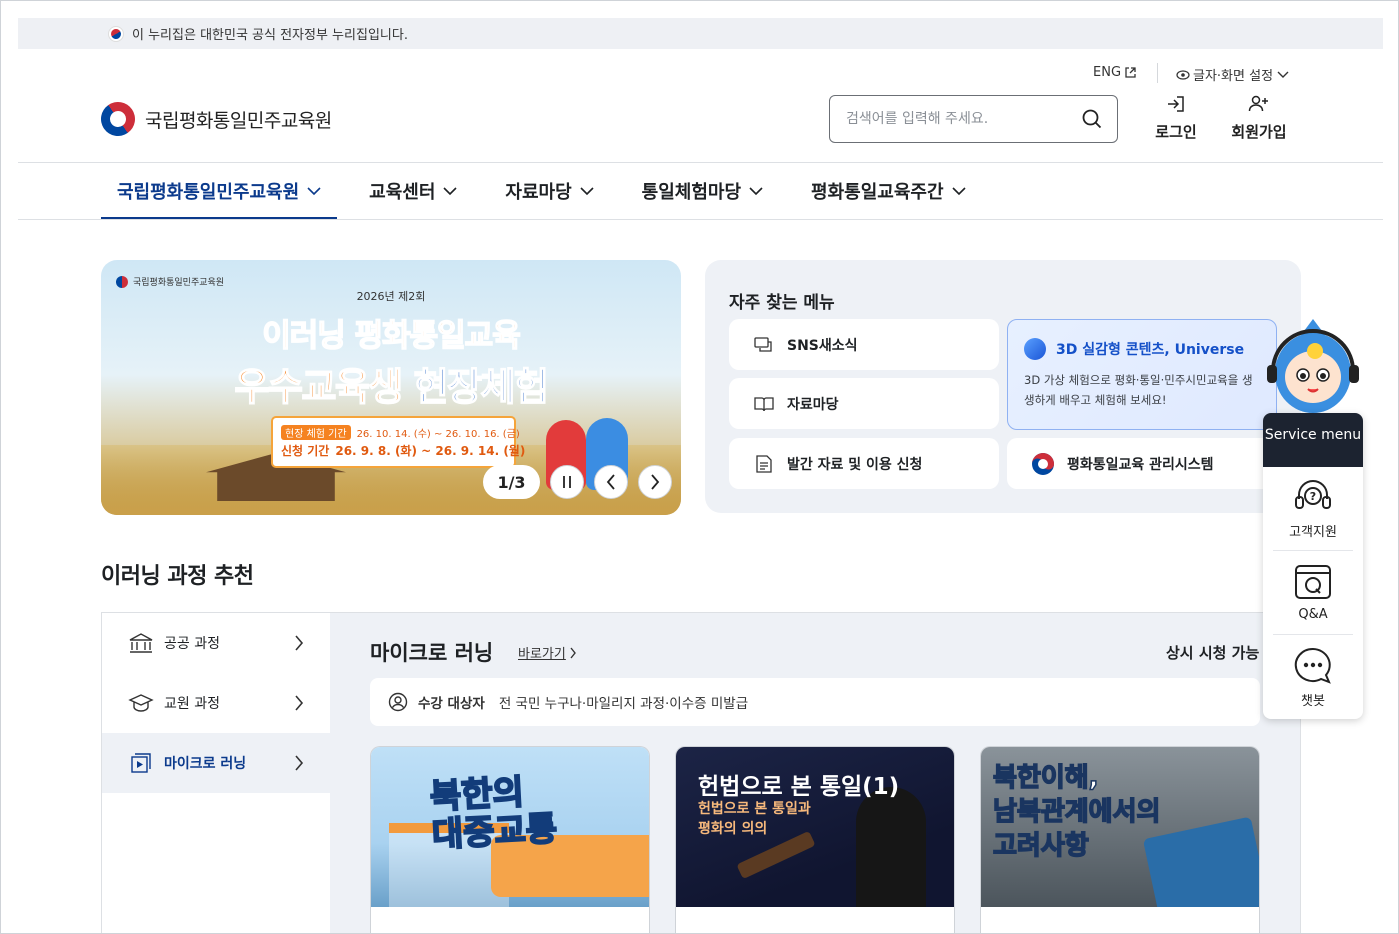  Describe the element at coordinates (1150, 350) in the screenshot. I see `fav-highlight-title: 3D 실감형 콘텐츠, Universe` at that location.